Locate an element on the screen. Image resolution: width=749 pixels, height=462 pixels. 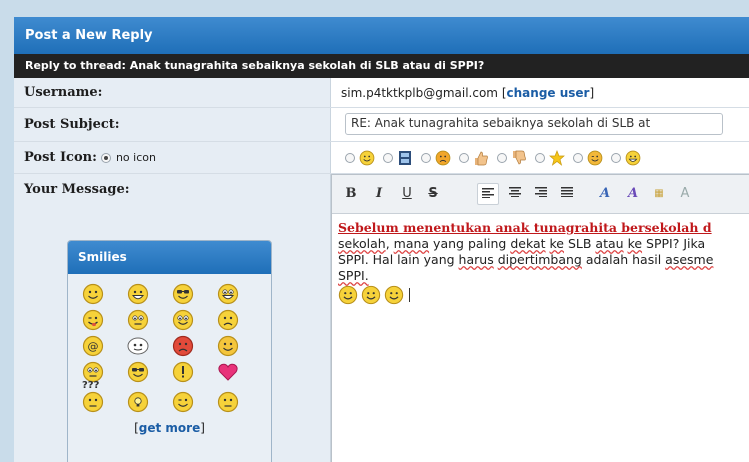
username-value: sim.p4tktkplb@gmail.com is located at coordinates (419, 93).